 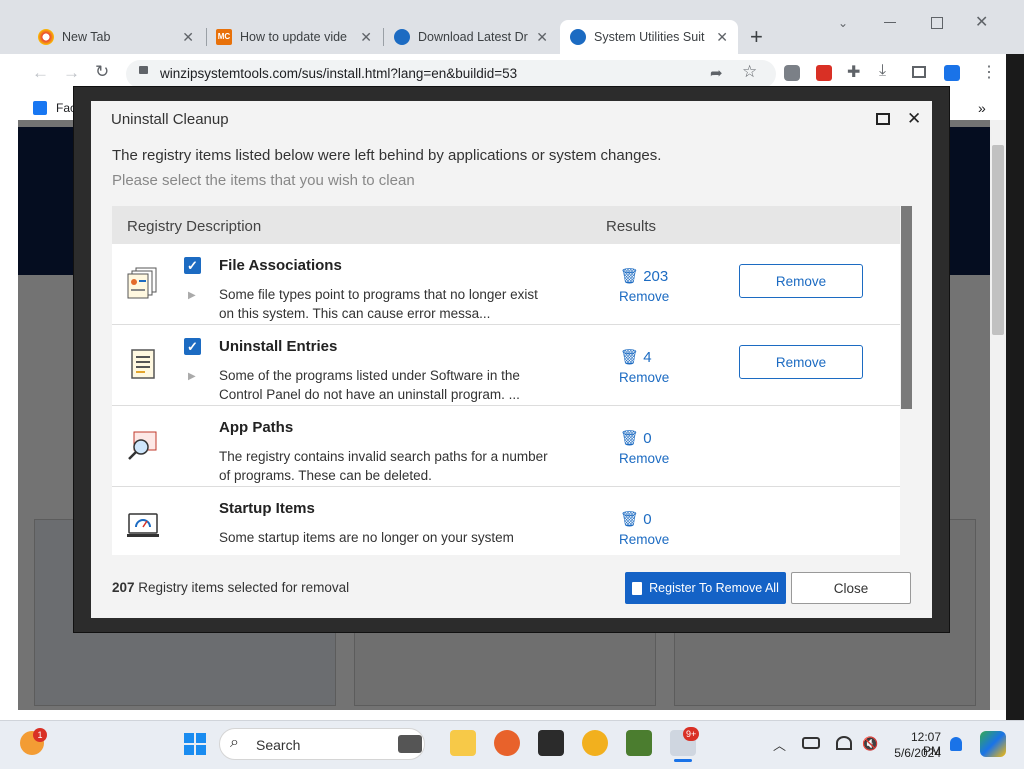 I want to click on result-count-value: 4, so click(x=647, y=357).